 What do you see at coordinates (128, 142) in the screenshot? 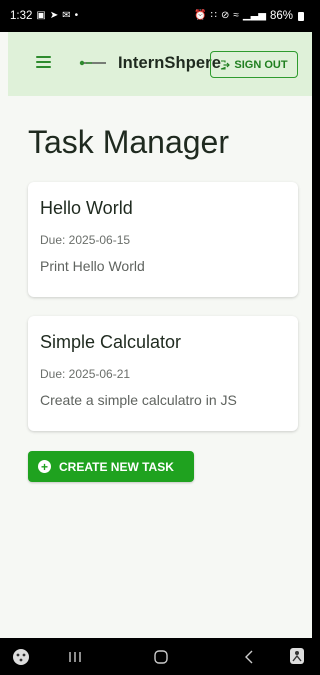
I see `page-title: Task Manager` at bounding box center [128, 142].